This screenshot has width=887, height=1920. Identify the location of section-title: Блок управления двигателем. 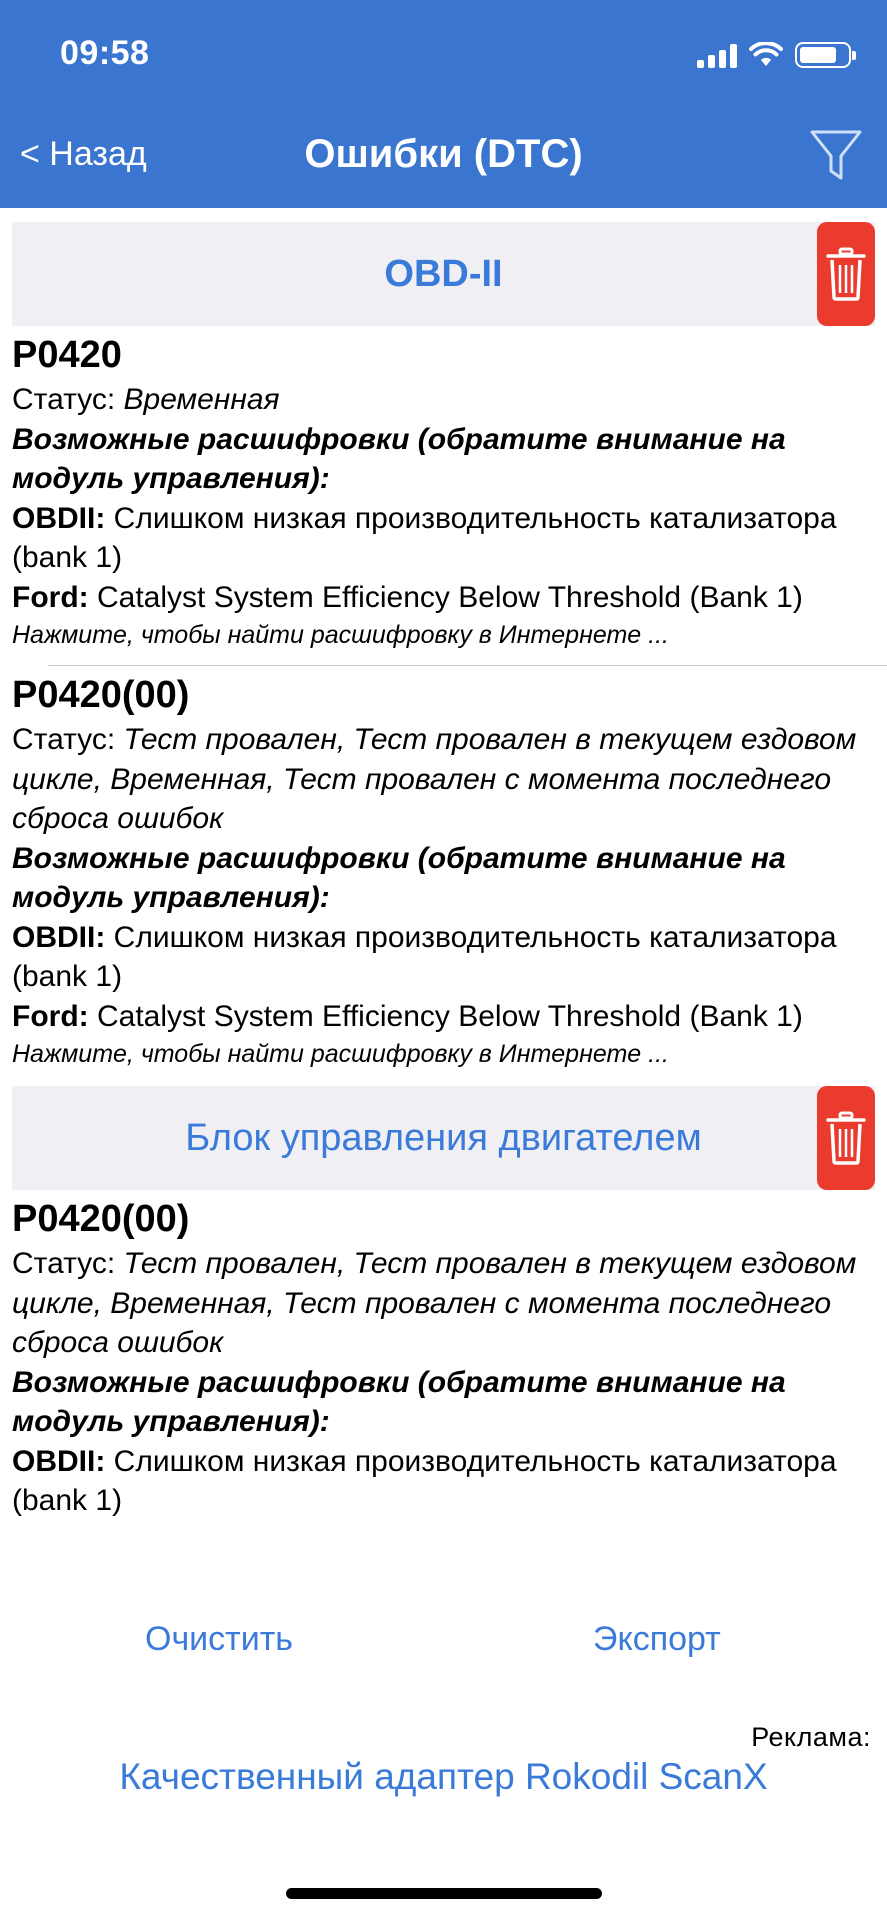
(443, 1138).